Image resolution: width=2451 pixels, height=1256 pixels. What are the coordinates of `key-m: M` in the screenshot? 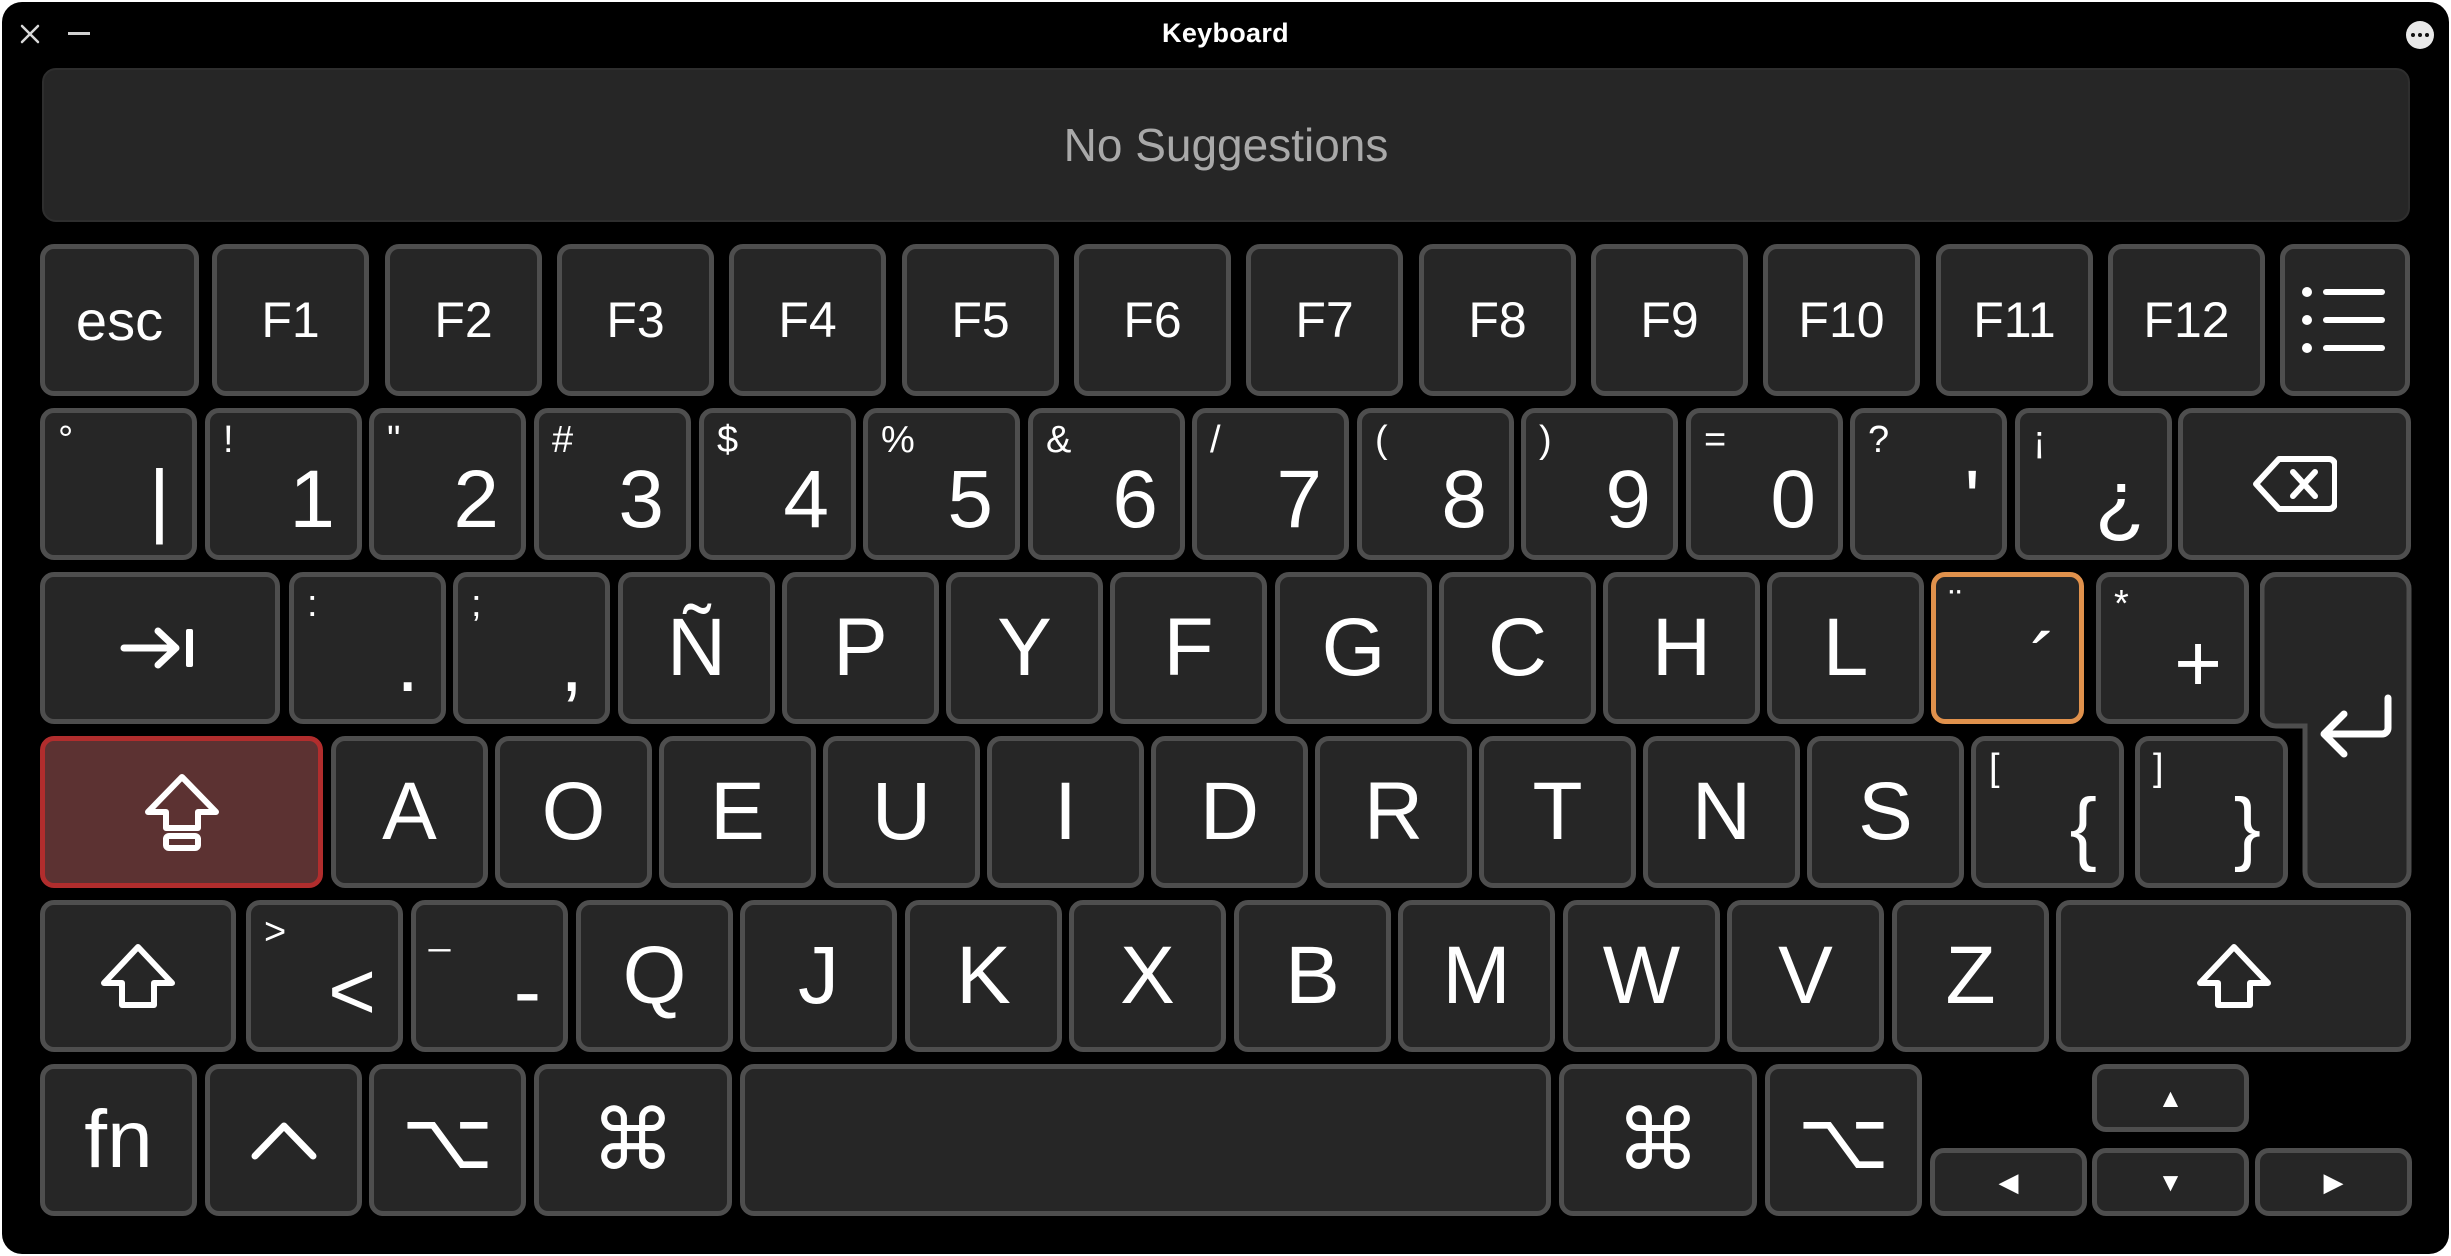 It's located at (1476, 976).